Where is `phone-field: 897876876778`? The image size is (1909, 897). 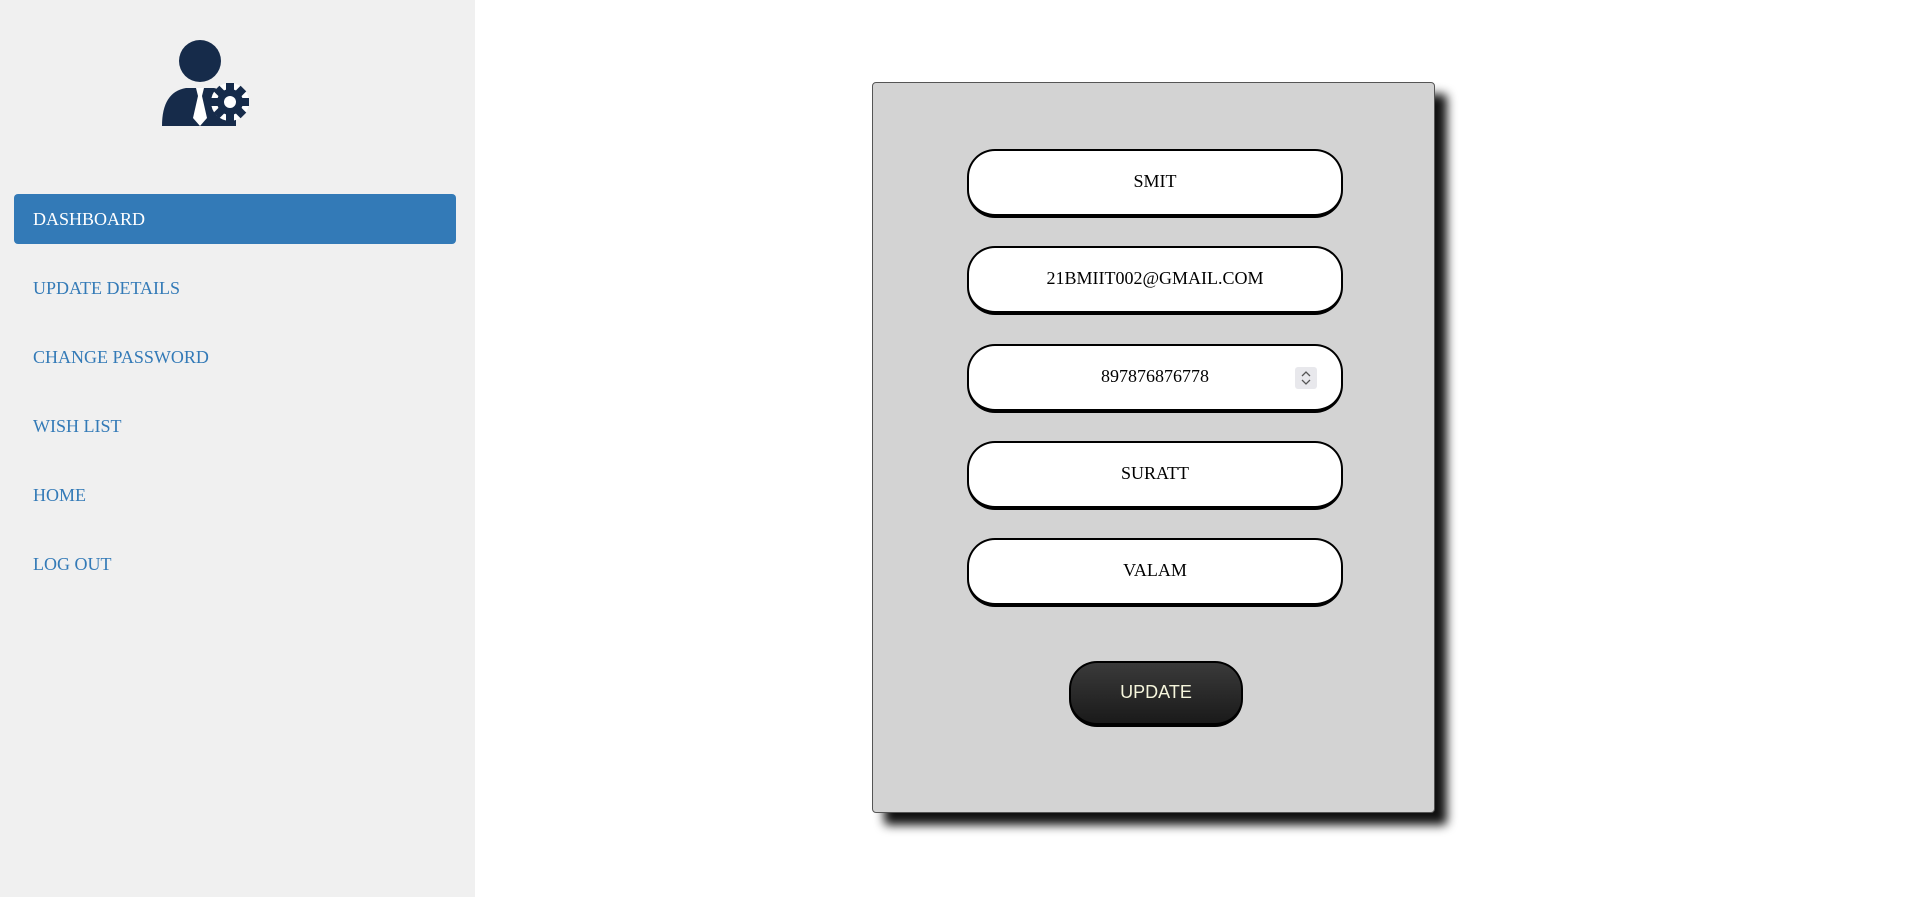 phone-field: 897876876778 is located at coordinates (1155, 378).